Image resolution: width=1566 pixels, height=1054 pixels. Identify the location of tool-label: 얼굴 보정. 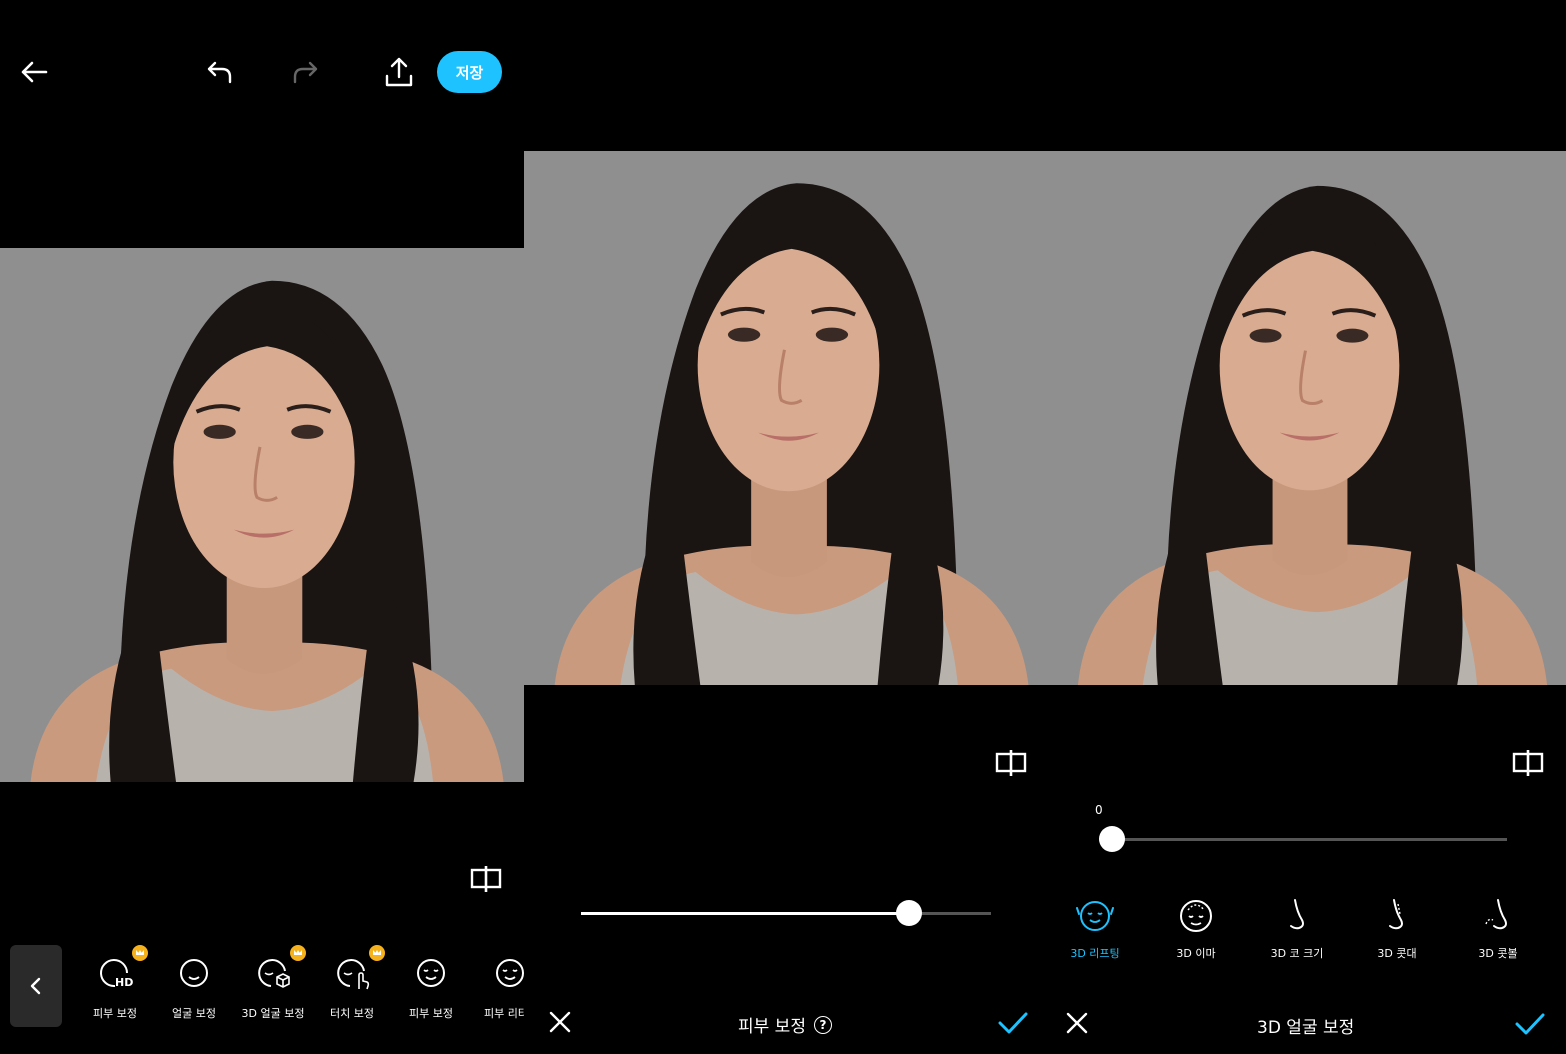
(194, 1013).